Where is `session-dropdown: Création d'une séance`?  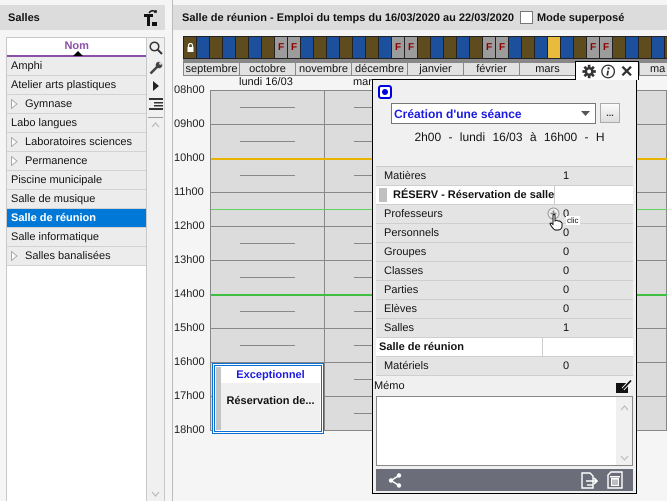 session-dropdown: Création d'une séance is located at coordinates (493, 113).